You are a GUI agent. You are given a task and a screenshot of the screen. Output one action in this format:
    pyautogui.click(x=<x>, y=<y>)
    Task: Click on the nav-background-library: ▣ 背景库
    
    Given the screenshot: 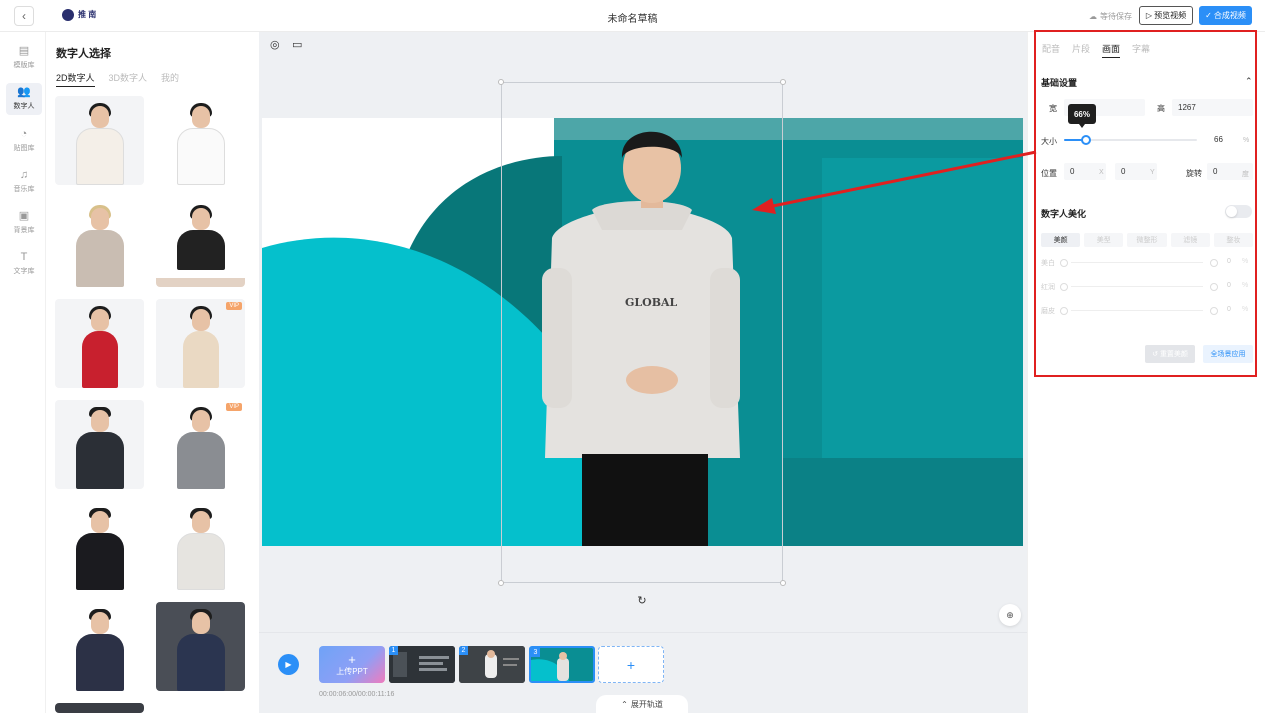 What is the action you would take?
    pyautogui.click(x=24, y=223)
    